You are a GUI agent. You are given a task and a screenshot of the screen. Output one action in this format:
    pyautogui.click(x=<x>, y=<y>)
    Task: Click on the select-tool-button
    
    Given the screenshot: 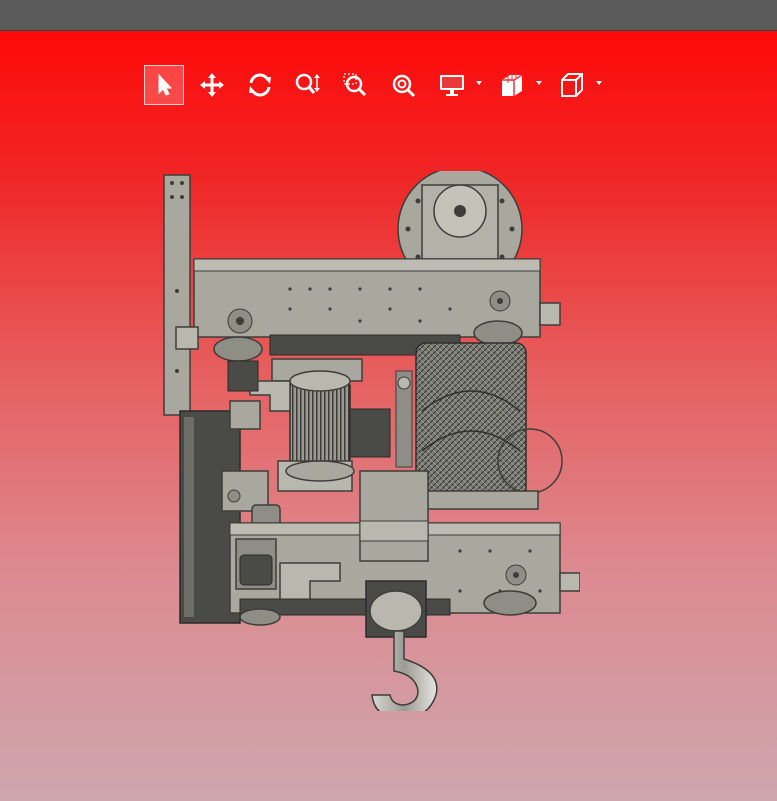 What is the action you would take?
    pyautogui.click(x=164, y=85)
    